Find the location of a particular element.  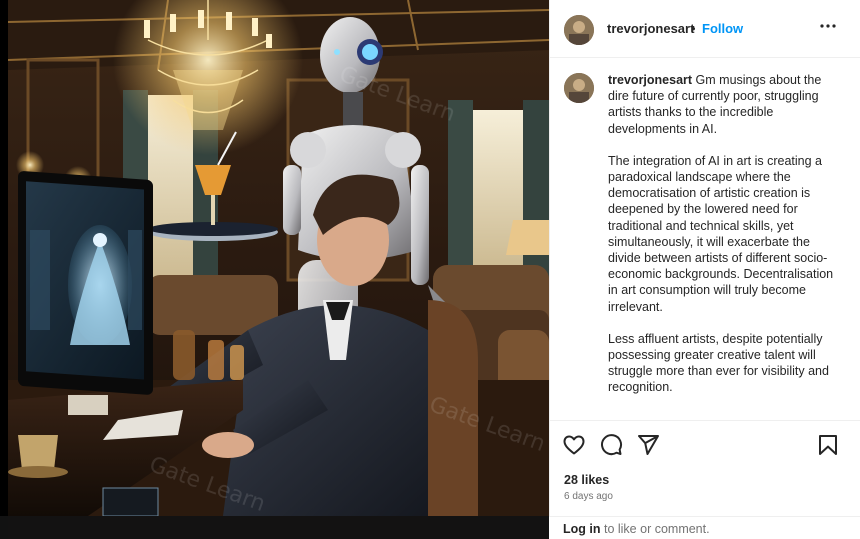

post-header: trevorjonesart • Follow is located at coordinates (705, 29).